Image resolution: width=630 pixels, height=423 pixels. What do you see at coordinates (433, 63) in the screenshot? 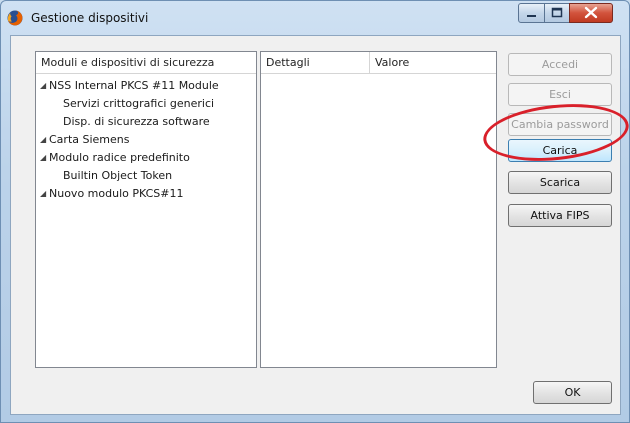
I see `value-column-header: Valore` at bounding box center [433, 63].